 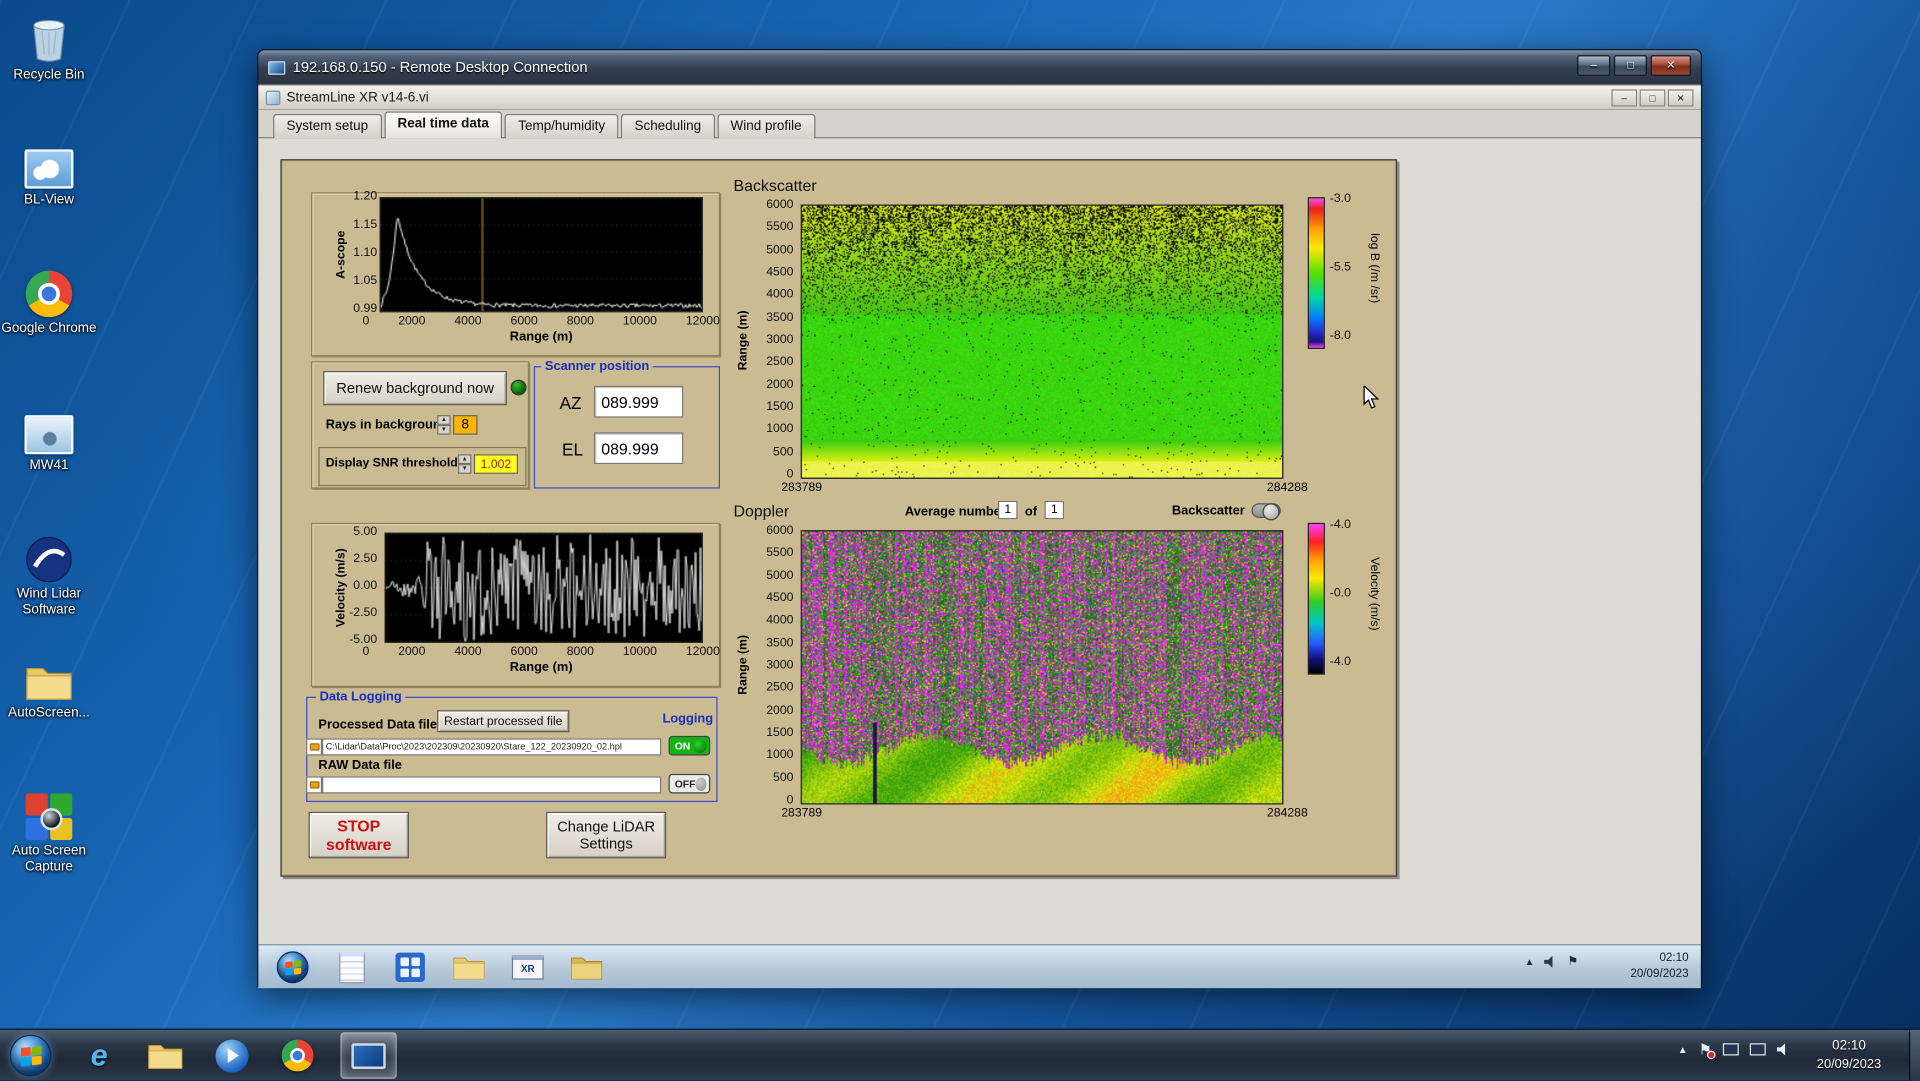 What do you see at coordinates (503, 721) in the screenshot?
I see `restart-processed-file-button: Restart processed file` at bounding box center [503, 721].